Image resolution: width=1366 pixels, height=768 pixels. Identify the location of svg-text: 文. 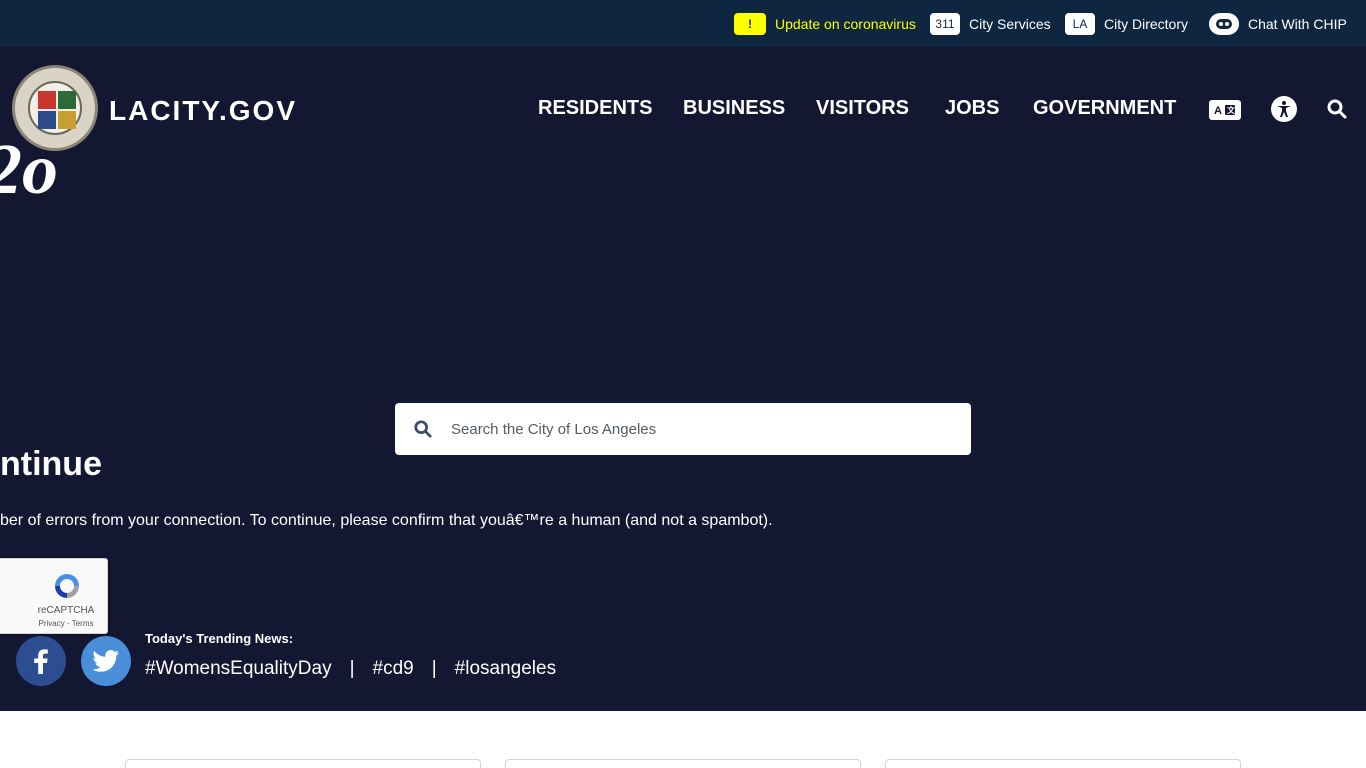
(1231, 110).